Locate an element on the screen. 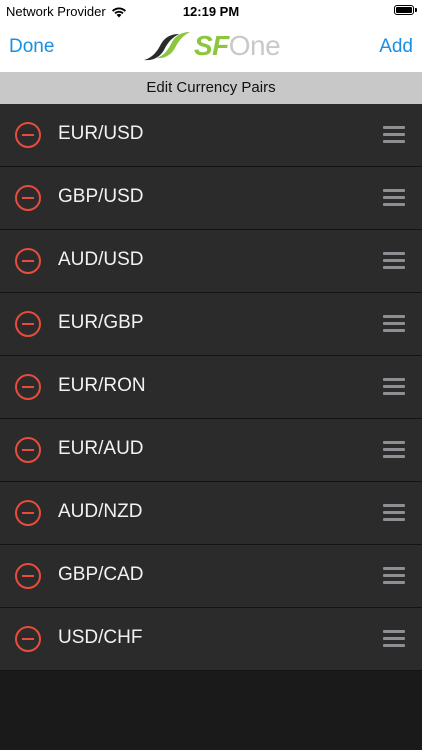 The height and width of the screenshot is (750, 422). status-time: 12:19 PM is located at coordinates (211, 11).